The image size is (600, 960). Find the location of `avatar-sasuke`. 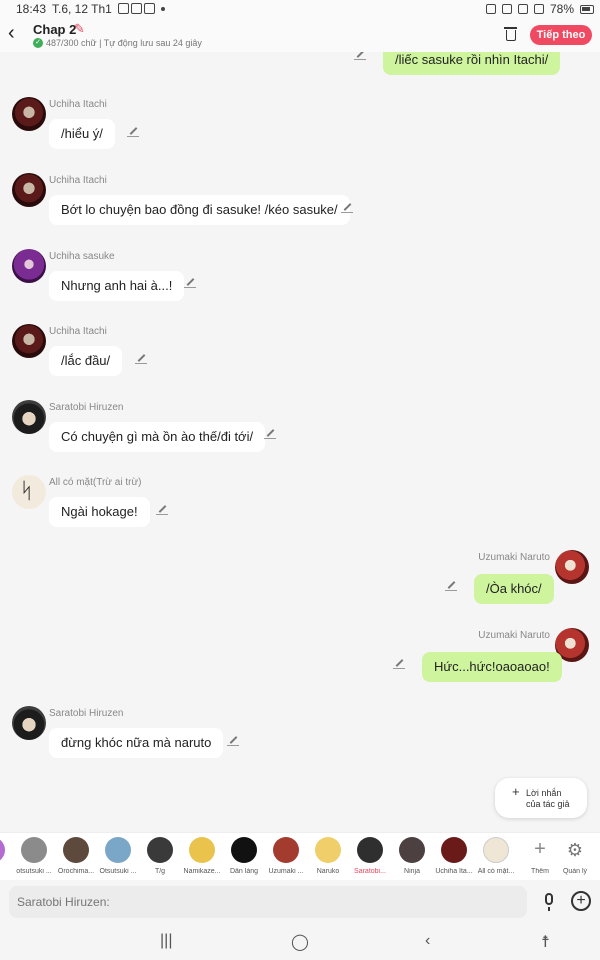

avatar-sasuke is located at coordinates (29, 266).